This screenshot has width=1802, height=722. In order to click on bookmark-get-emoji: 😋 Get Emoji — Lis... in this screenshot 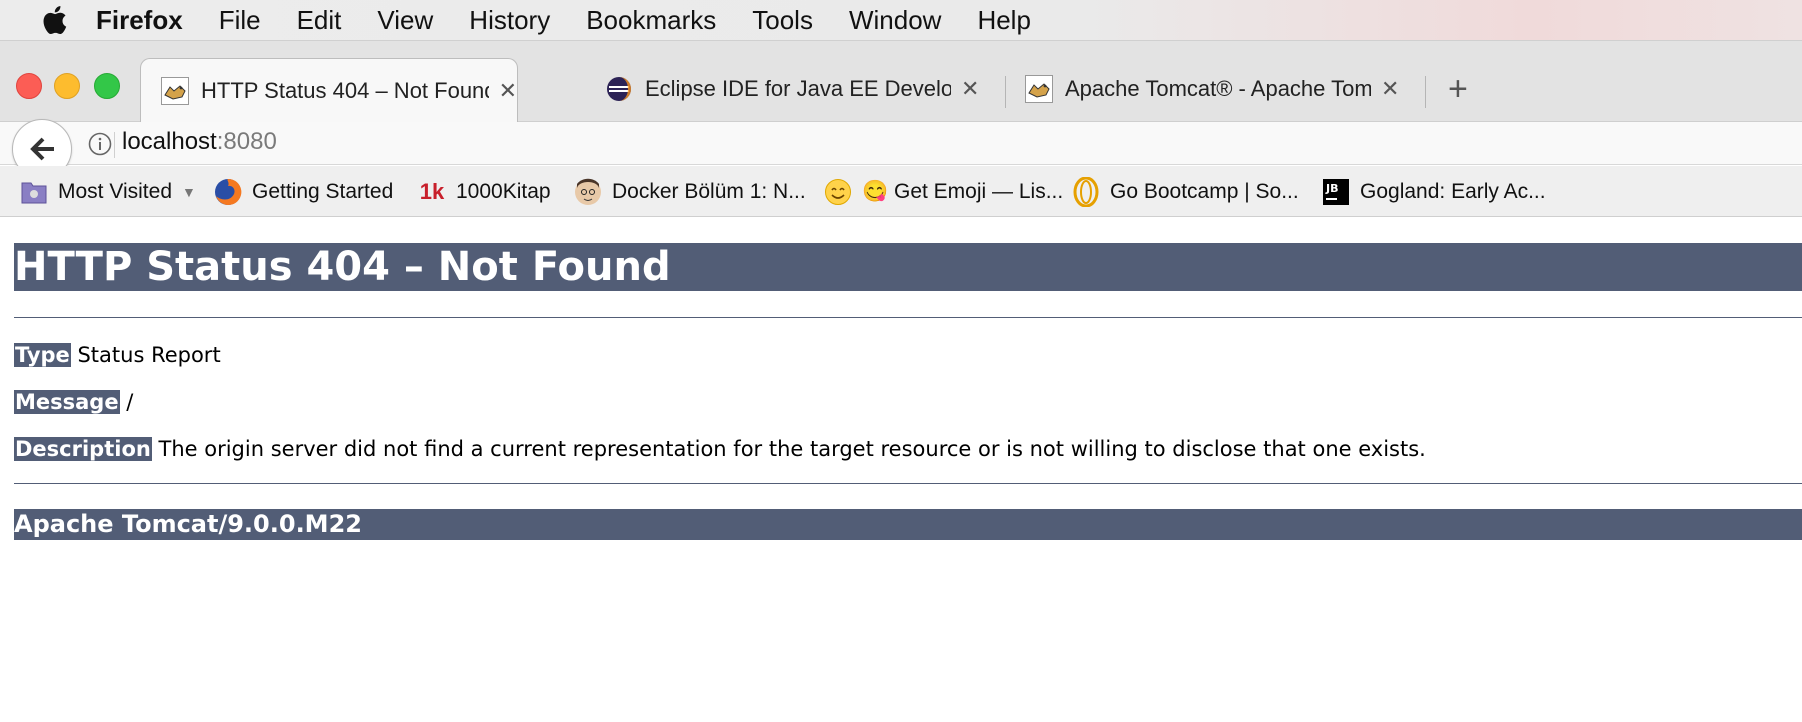, I will do `click(943, 192)`.